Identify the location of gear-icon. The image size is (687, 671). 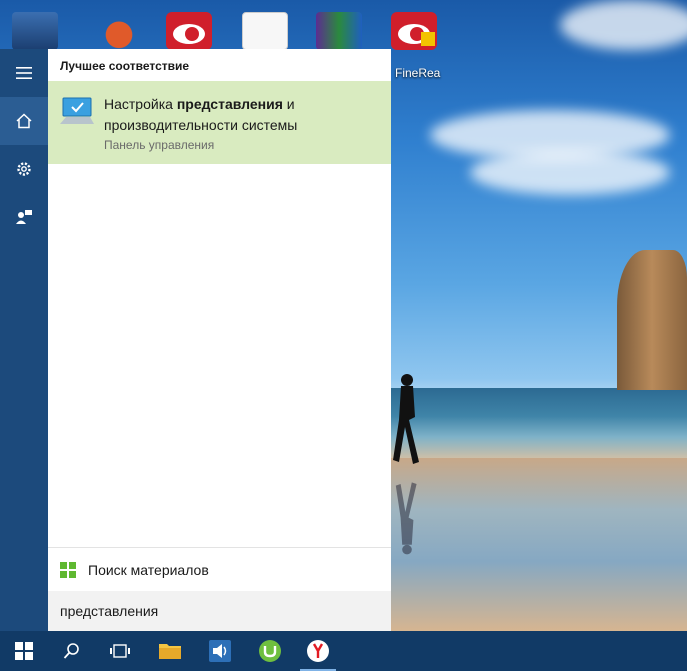
(24, 169).